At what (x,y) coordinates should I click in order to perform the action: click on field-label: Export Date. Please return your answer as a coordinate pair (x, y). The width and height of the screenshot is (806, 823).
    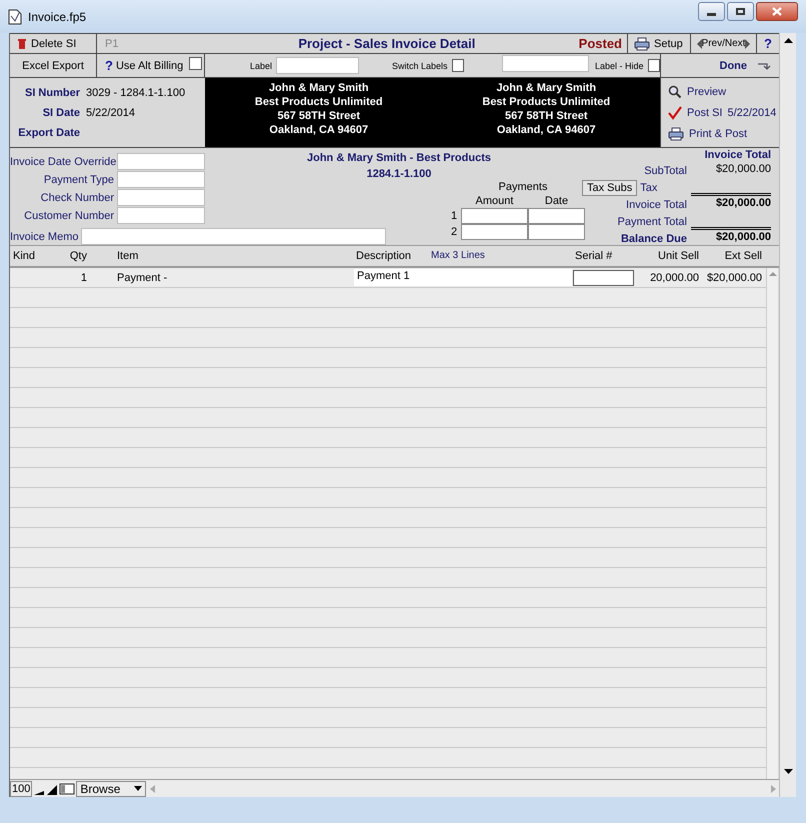
    Looking at the image, I should click on (49, 133).